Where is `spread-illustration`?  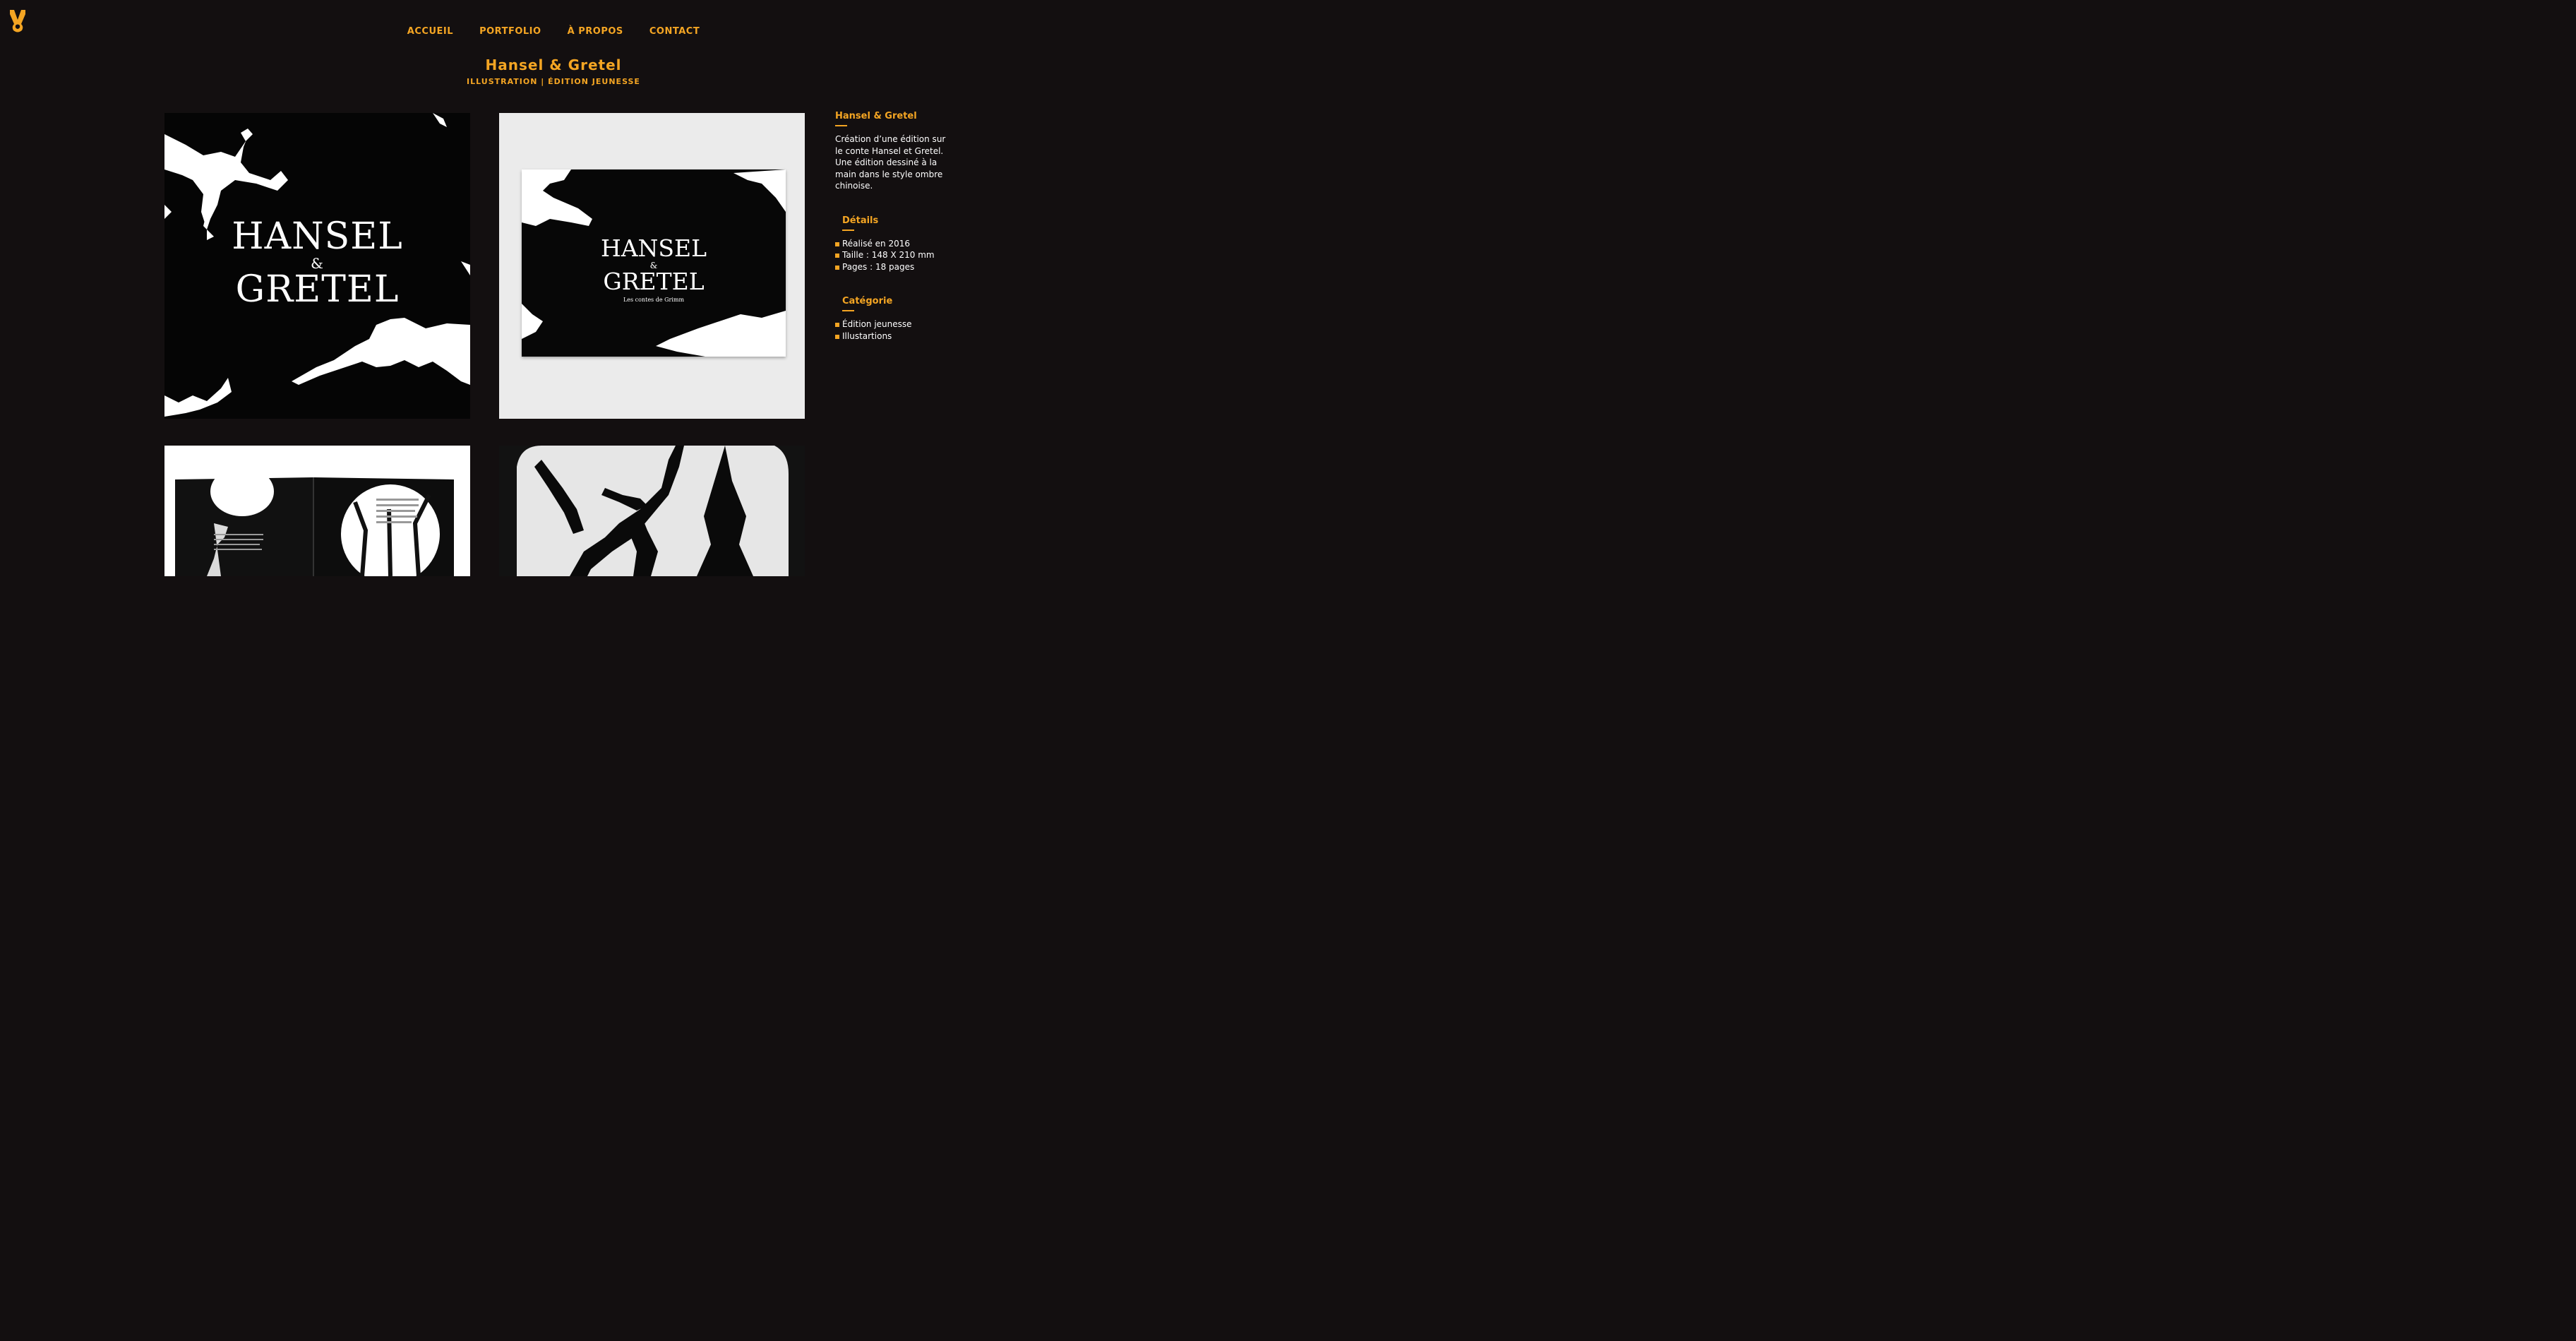 spread-illustration is located at coordinates (314, 521).